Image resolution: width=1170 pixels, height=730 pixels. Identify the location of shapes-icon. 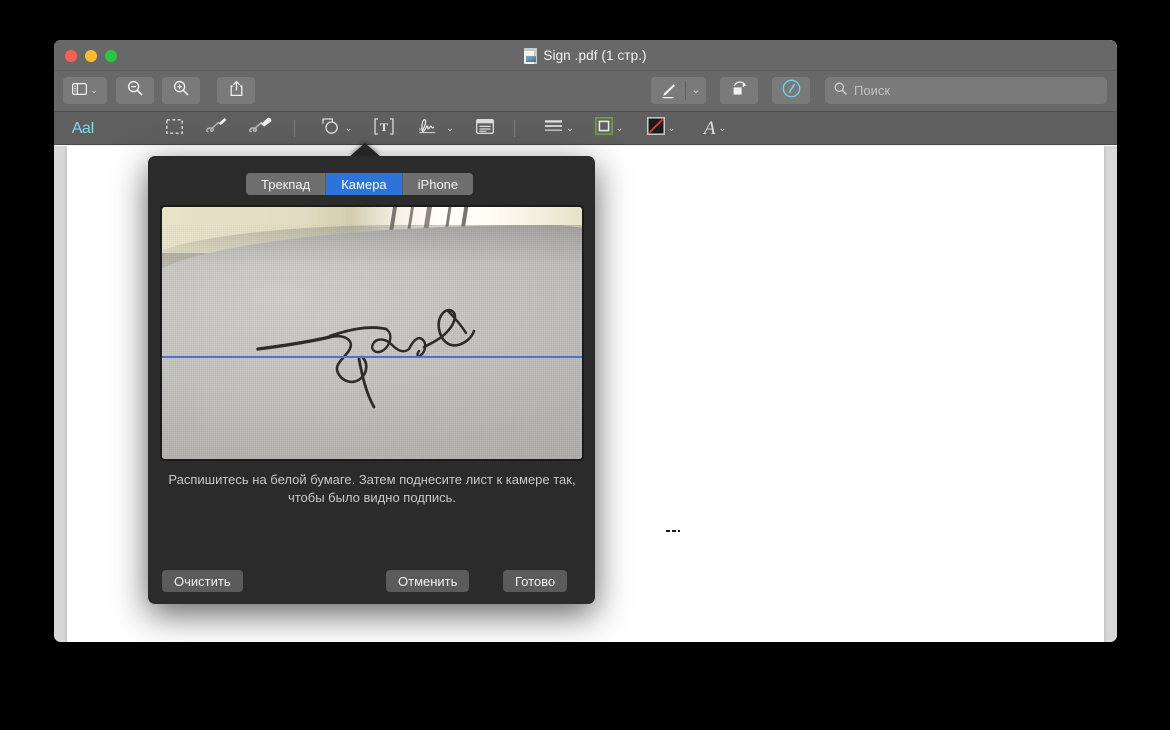
(332, 128).